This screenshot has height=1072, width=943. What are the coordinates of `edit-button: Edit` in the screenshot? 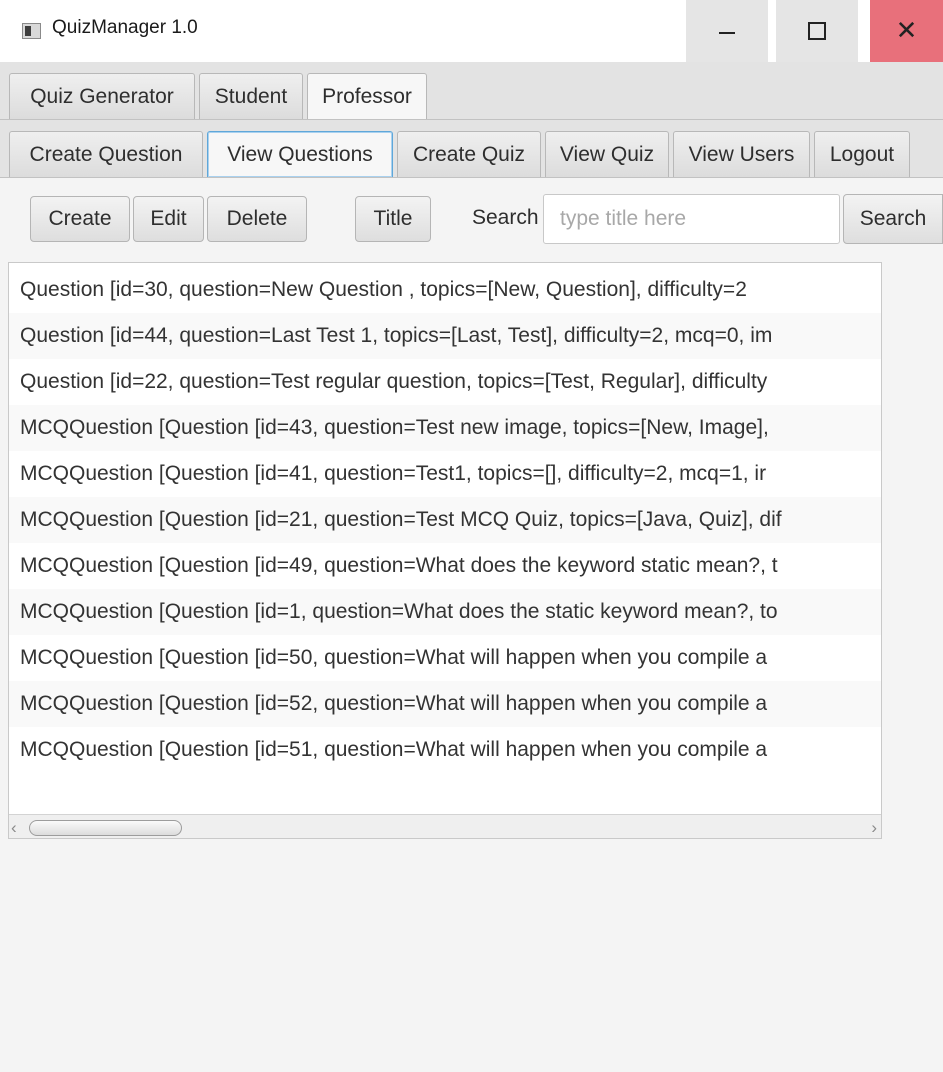 It's located at (168, 219).